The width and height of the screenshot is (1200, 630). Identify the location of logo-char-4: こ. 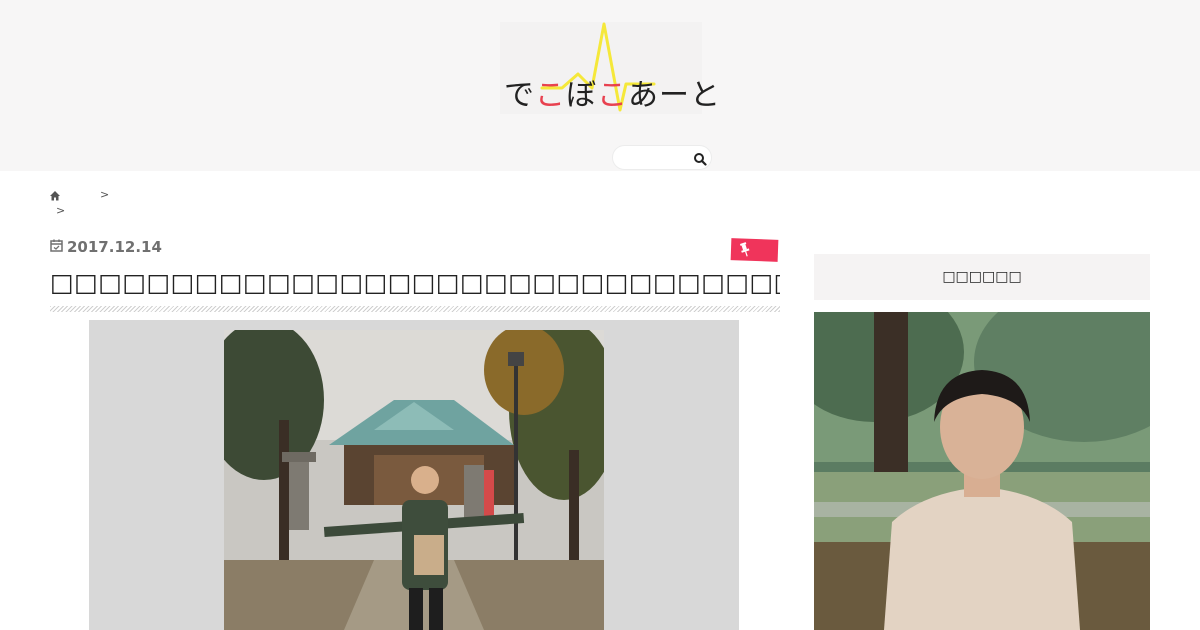
(612, 95).